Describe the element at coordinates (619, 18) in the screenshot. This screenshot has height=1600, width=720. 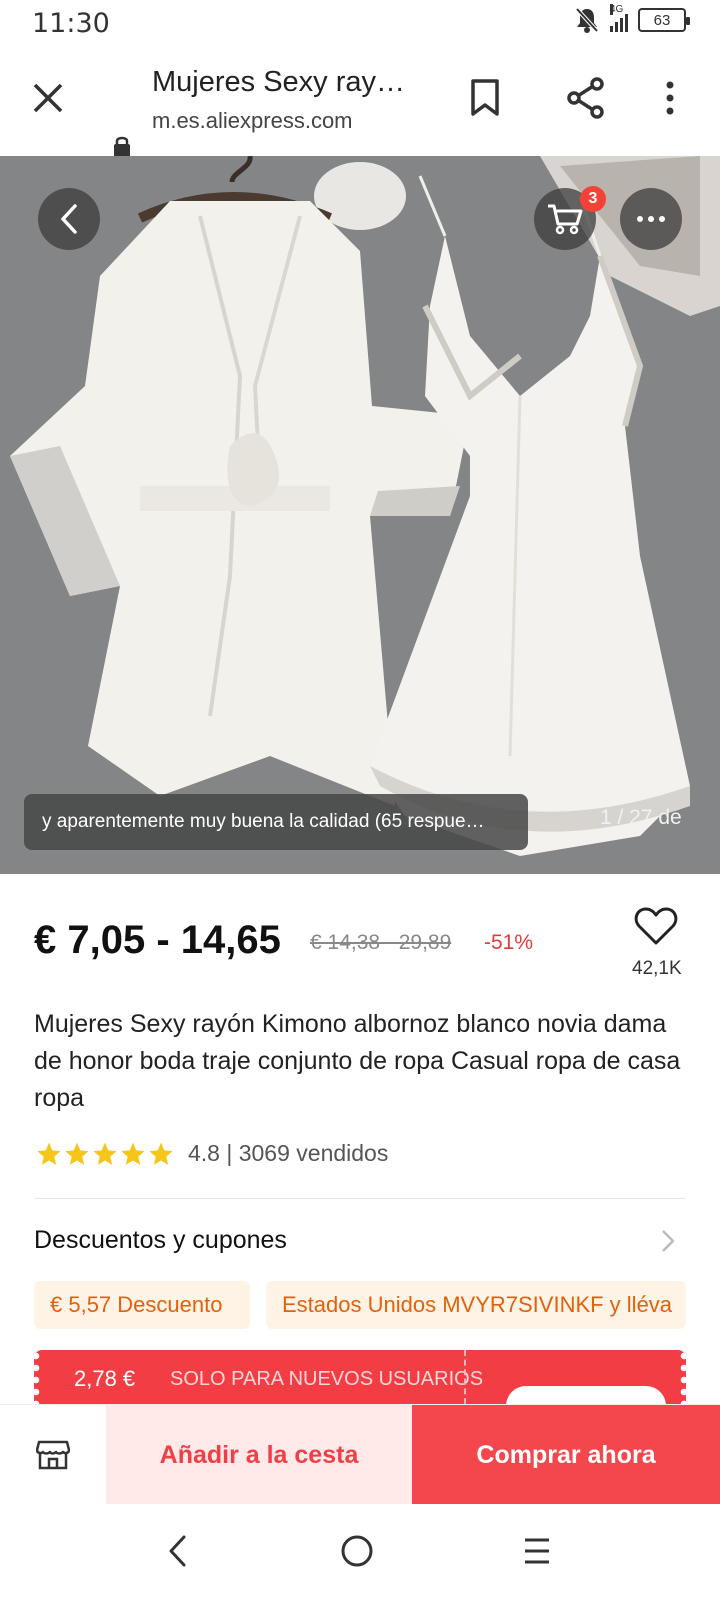
I see `signal-icon: 4G` at that location.